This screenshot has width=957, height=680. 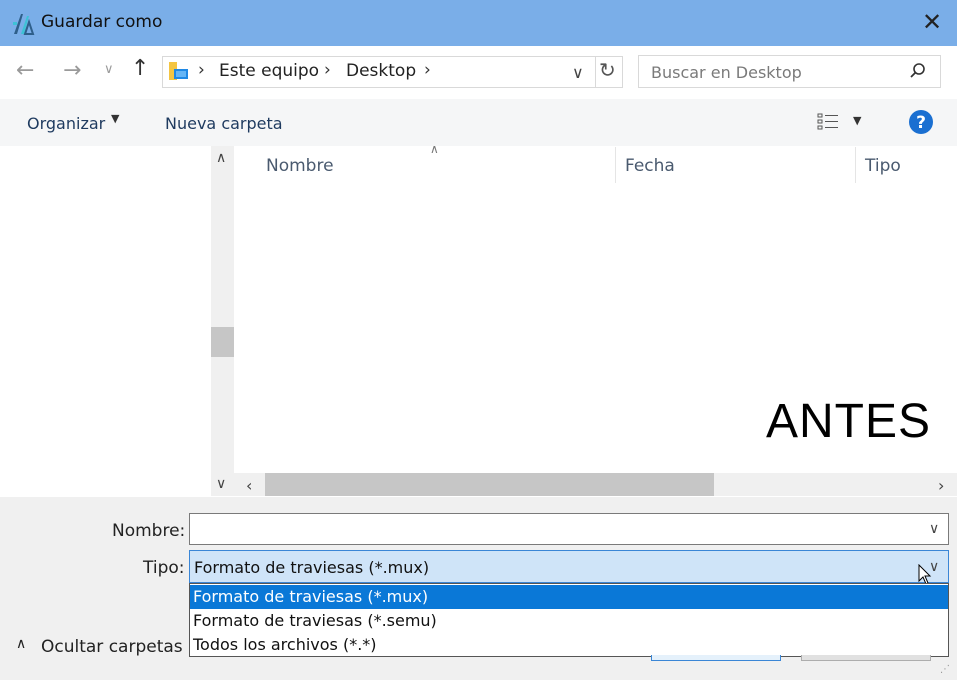 What do you see at coordinates (650, 166) in the screenshot?
I see `column-header-date: Fecha` at bounding box center [650, 166].